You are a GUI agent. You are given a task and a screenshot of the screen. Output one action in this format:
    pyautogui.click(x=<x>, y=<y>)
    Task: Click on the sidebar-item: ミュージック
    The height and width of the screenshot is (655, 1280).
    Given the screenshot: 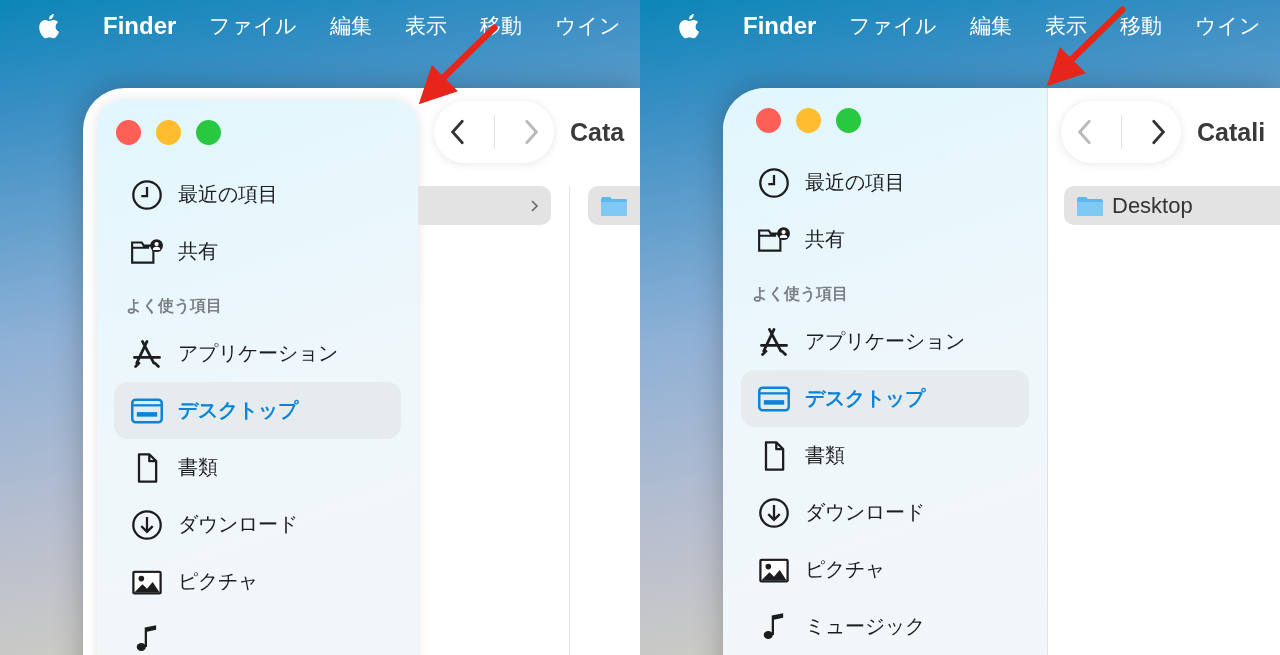 What is the action you would take?
    pyautogui.click(x=885, y=626)
    